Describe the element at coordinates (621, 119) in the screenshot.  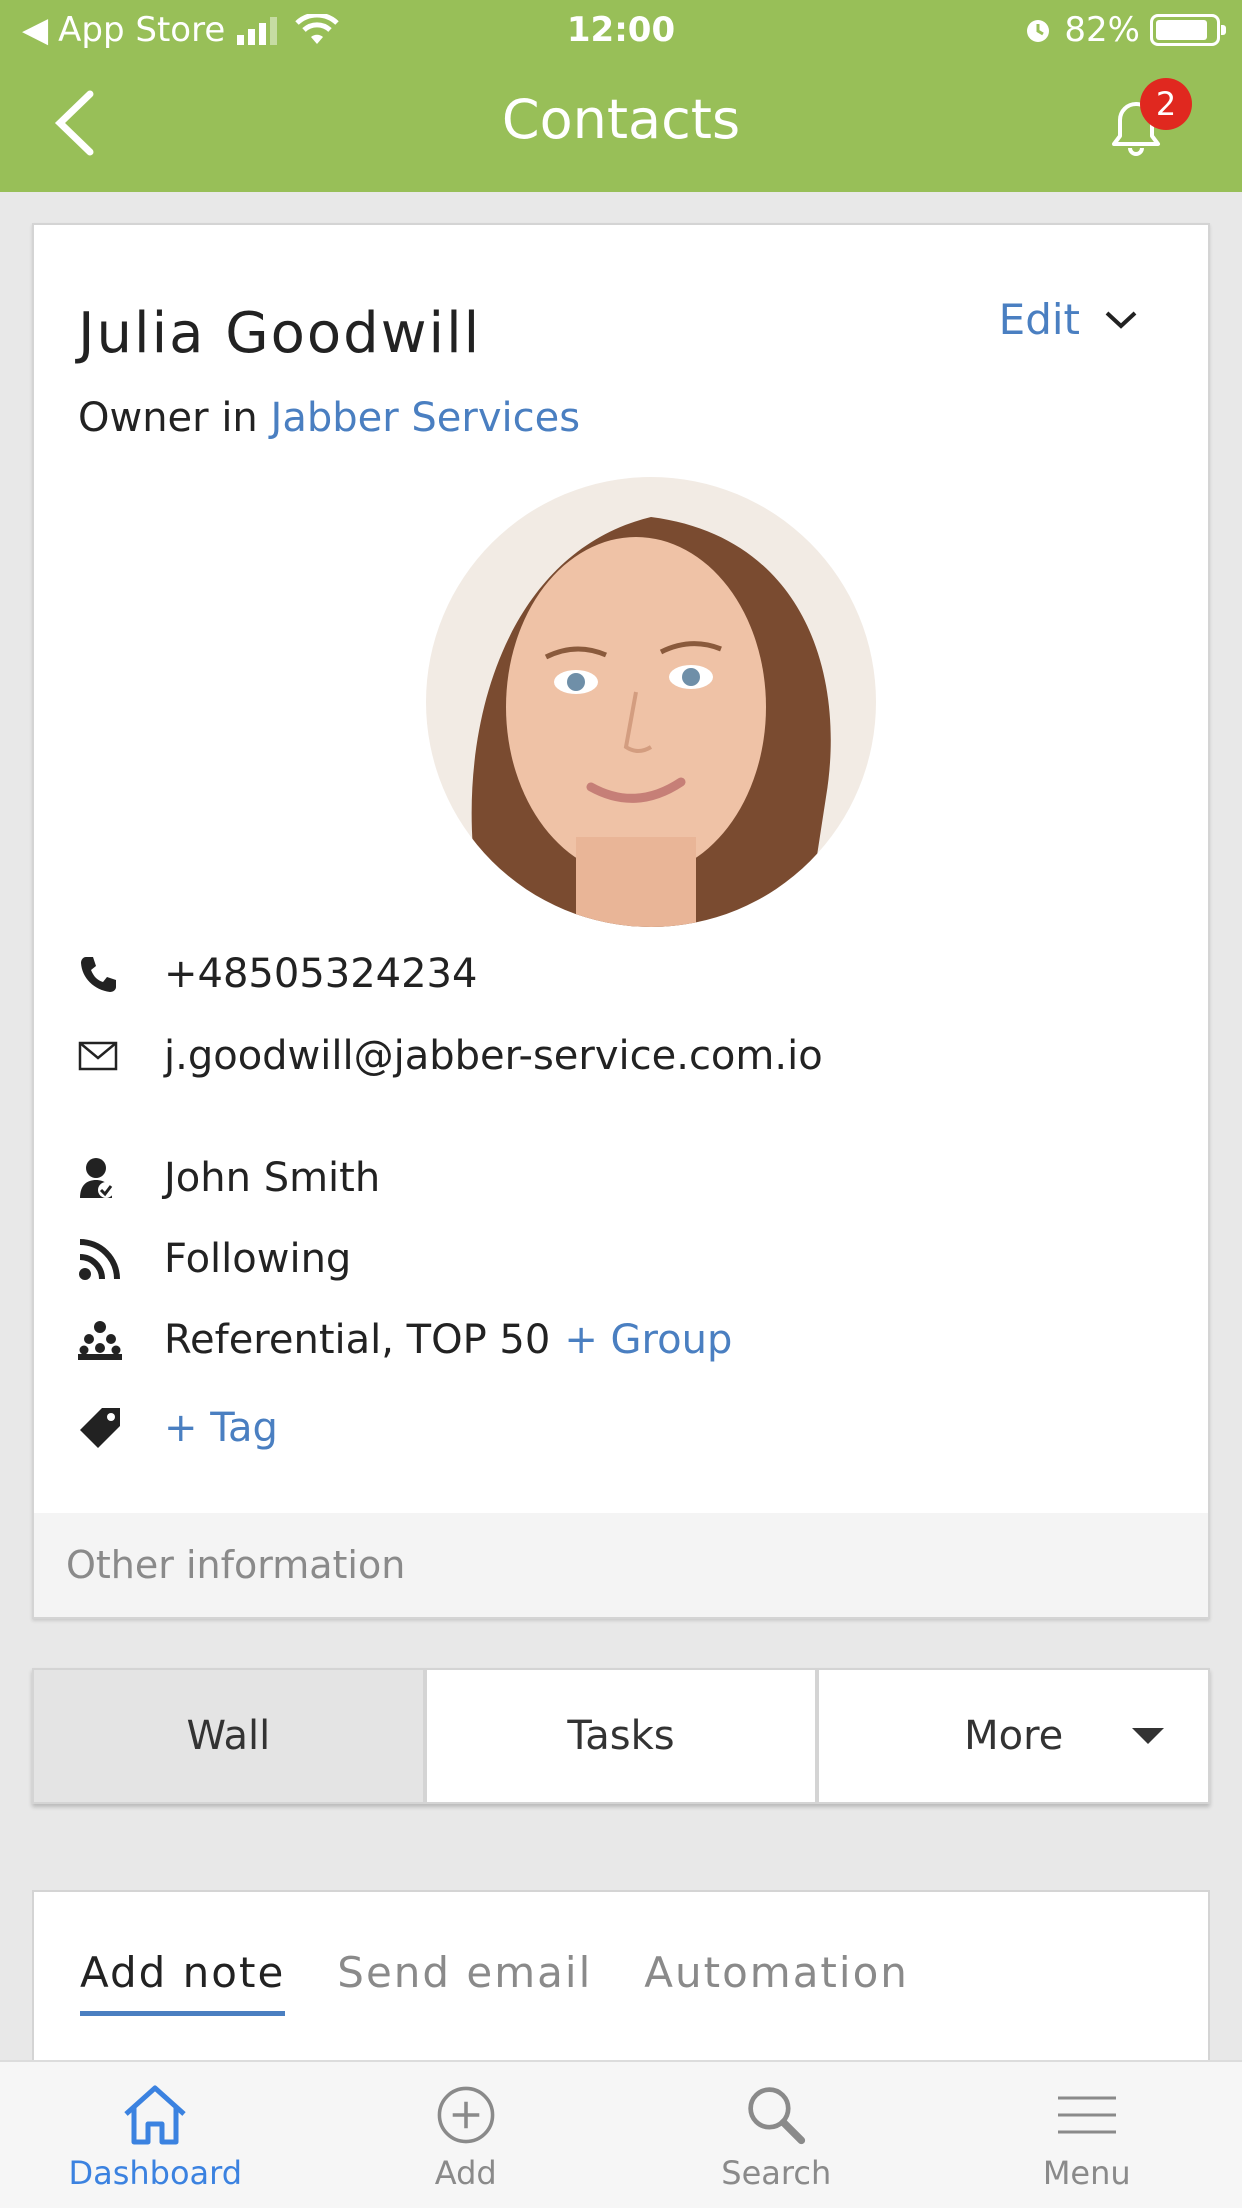
I see `page-title: Contacts` at that location.